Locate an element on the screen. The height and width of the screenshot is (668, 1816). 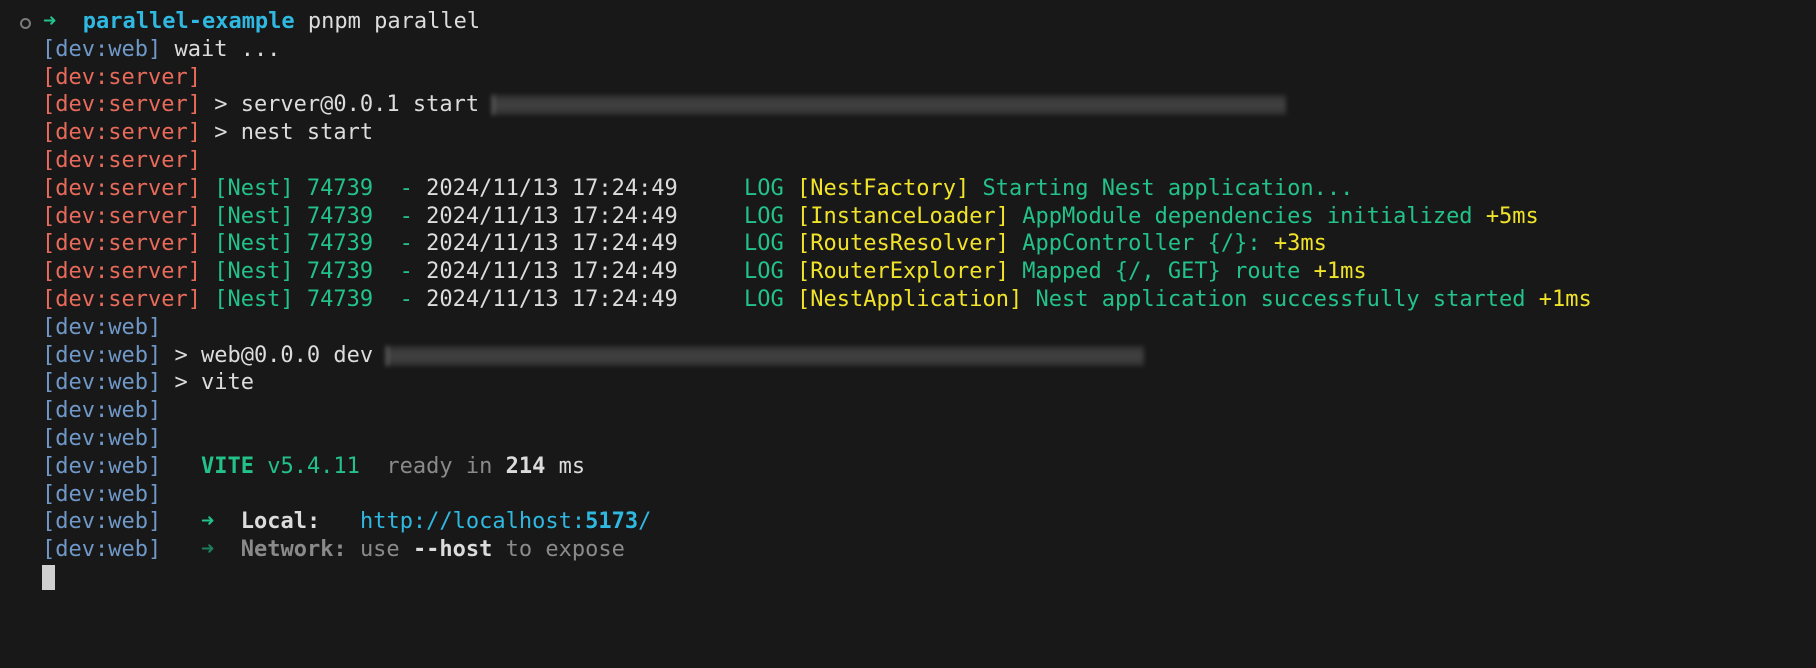
prompt-status-circle-icon is located at coordinates (25, 23).